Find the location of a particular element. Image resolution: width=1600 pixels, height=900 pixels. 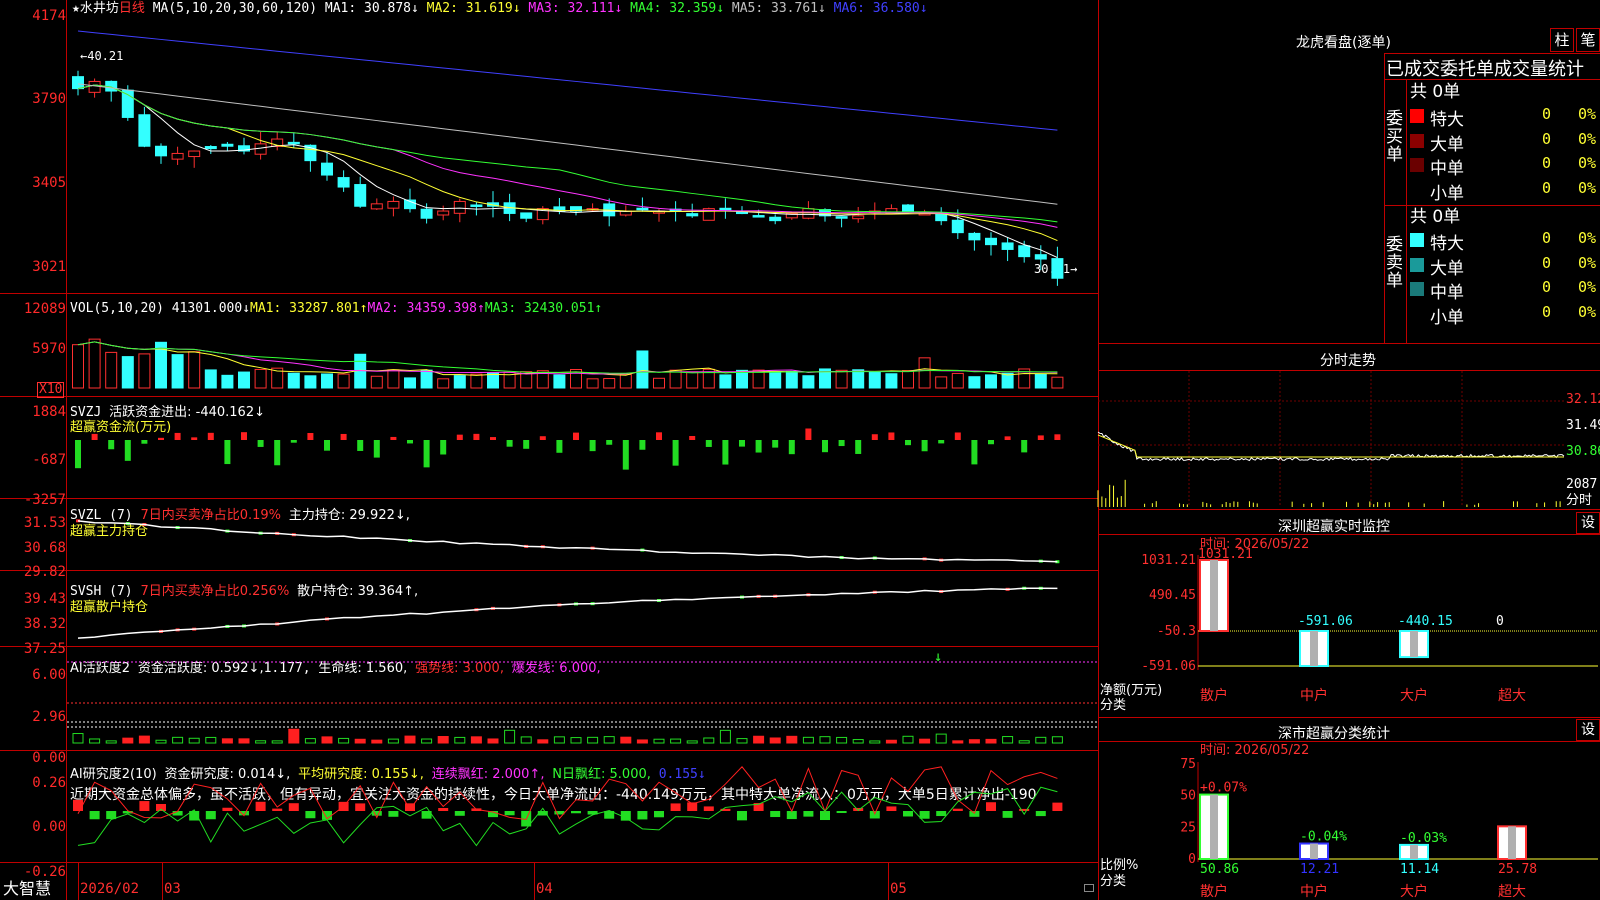

retail-holding-chart is located at coordinates (549, 608).